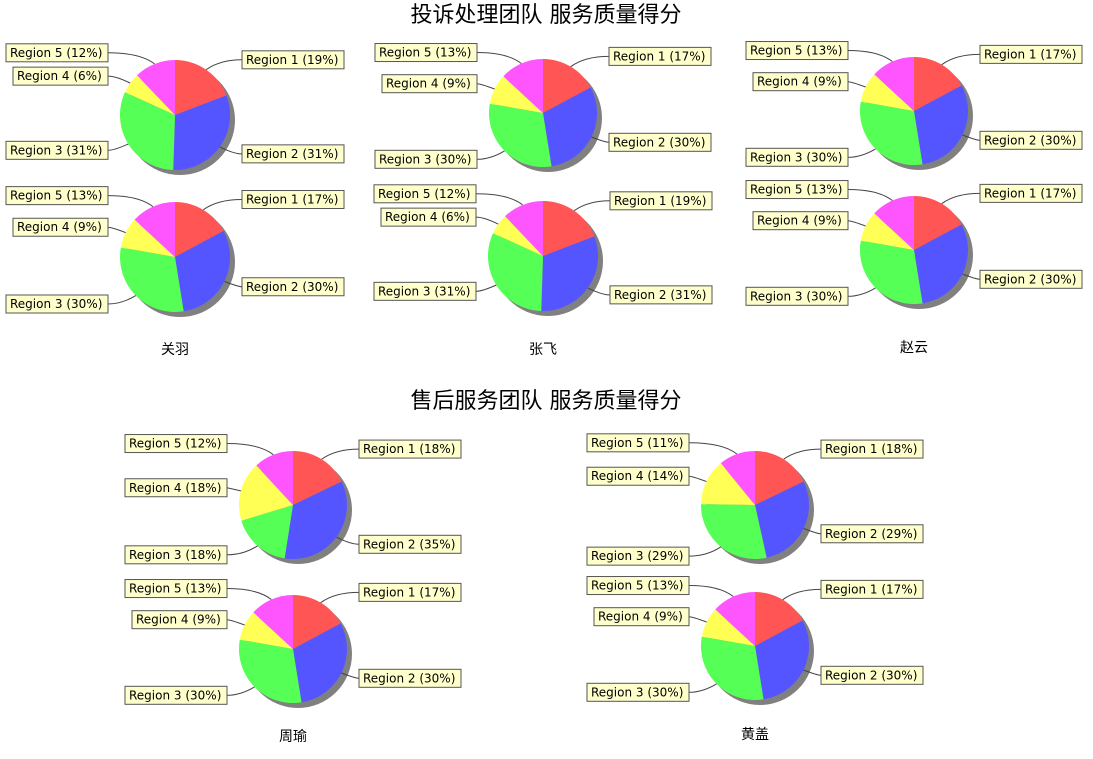 The image size is (1093, 759). Describe the element at coordinates (637, 476) in the screenshot. I see `pie-2-2-1-label-4: Region 4 (14%)` at that location.